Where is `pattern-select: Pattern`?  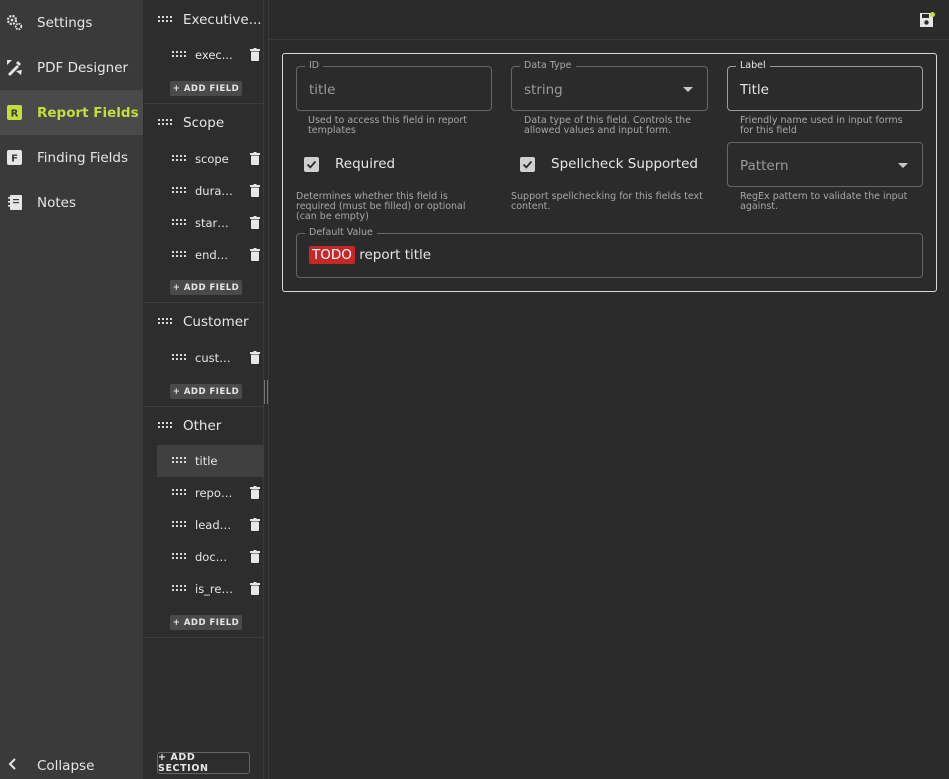
pattern-select: Pattern is located at coordinates (825, 164).